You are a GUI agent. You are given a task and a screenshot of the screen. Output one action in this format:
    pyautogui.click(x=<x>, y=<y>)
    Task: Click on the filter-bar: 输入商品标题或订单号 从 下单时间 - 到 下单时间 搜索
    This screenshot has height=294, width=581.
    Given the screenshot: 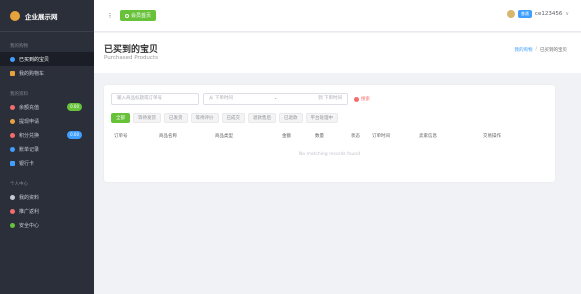 What is the action you would take?
    pyautogui.click(x=240, y=99)
    